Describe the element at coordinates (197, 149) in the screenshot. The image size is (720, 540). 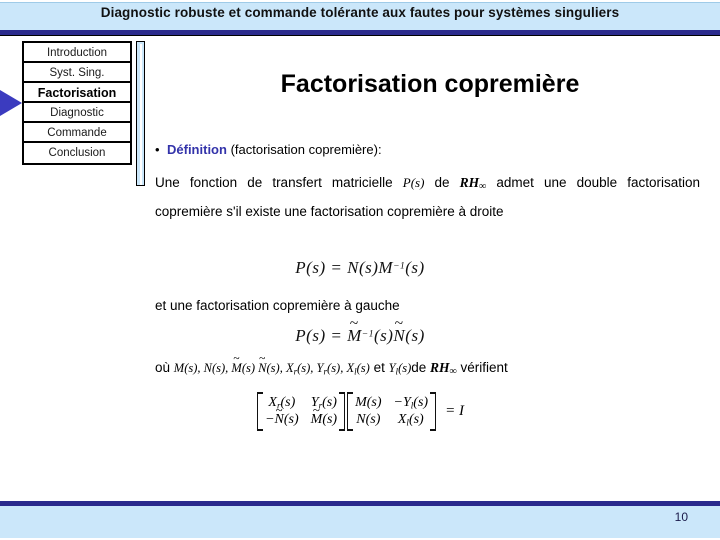
I see `definition-keyword: Définition` at that location.